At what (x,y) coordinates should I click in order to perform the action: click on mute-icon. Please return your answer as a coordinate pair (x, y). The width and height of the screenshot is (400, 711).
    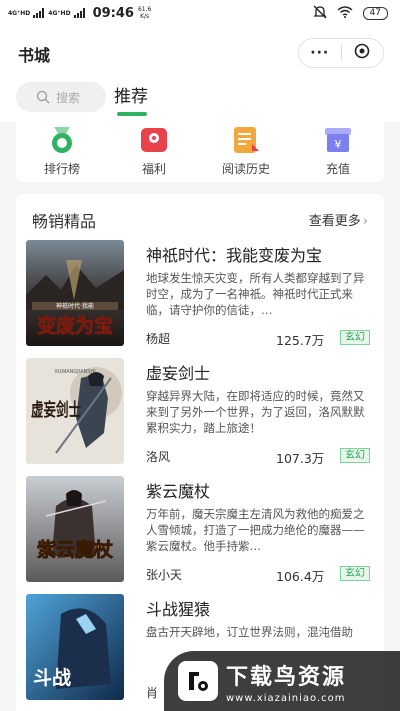
    Looking at the image, I should click on (319, 13).